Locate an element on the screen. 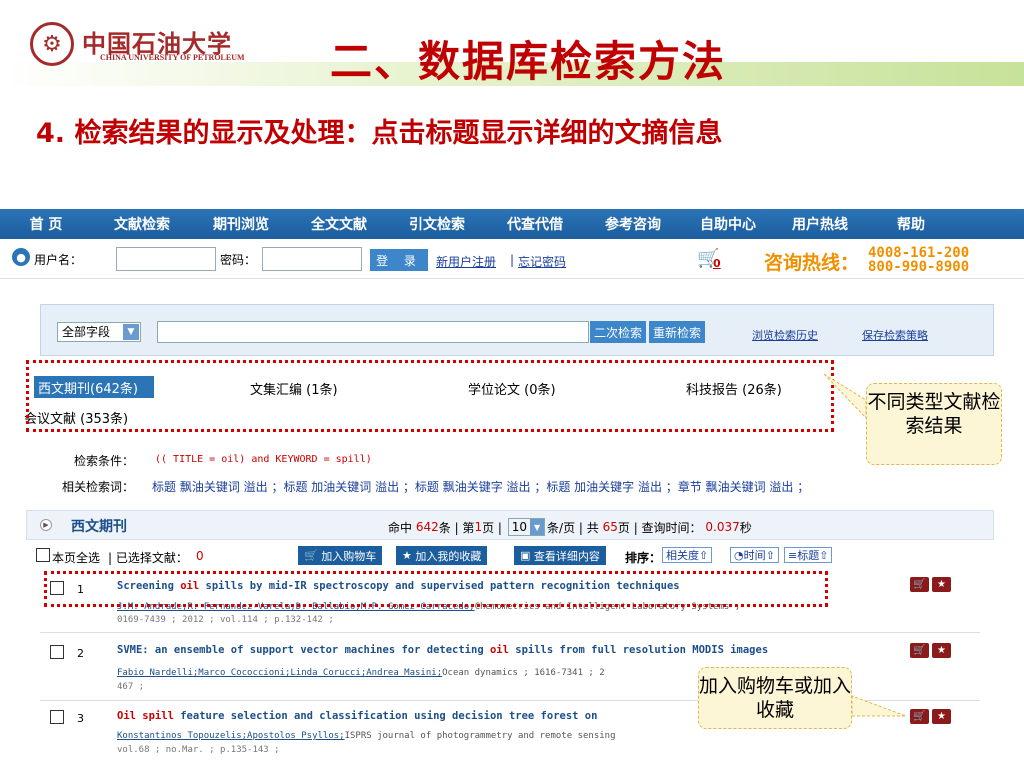  hotline-numbers: 4008-161-200 800-990-8900 is located at coordinates (918, 260).